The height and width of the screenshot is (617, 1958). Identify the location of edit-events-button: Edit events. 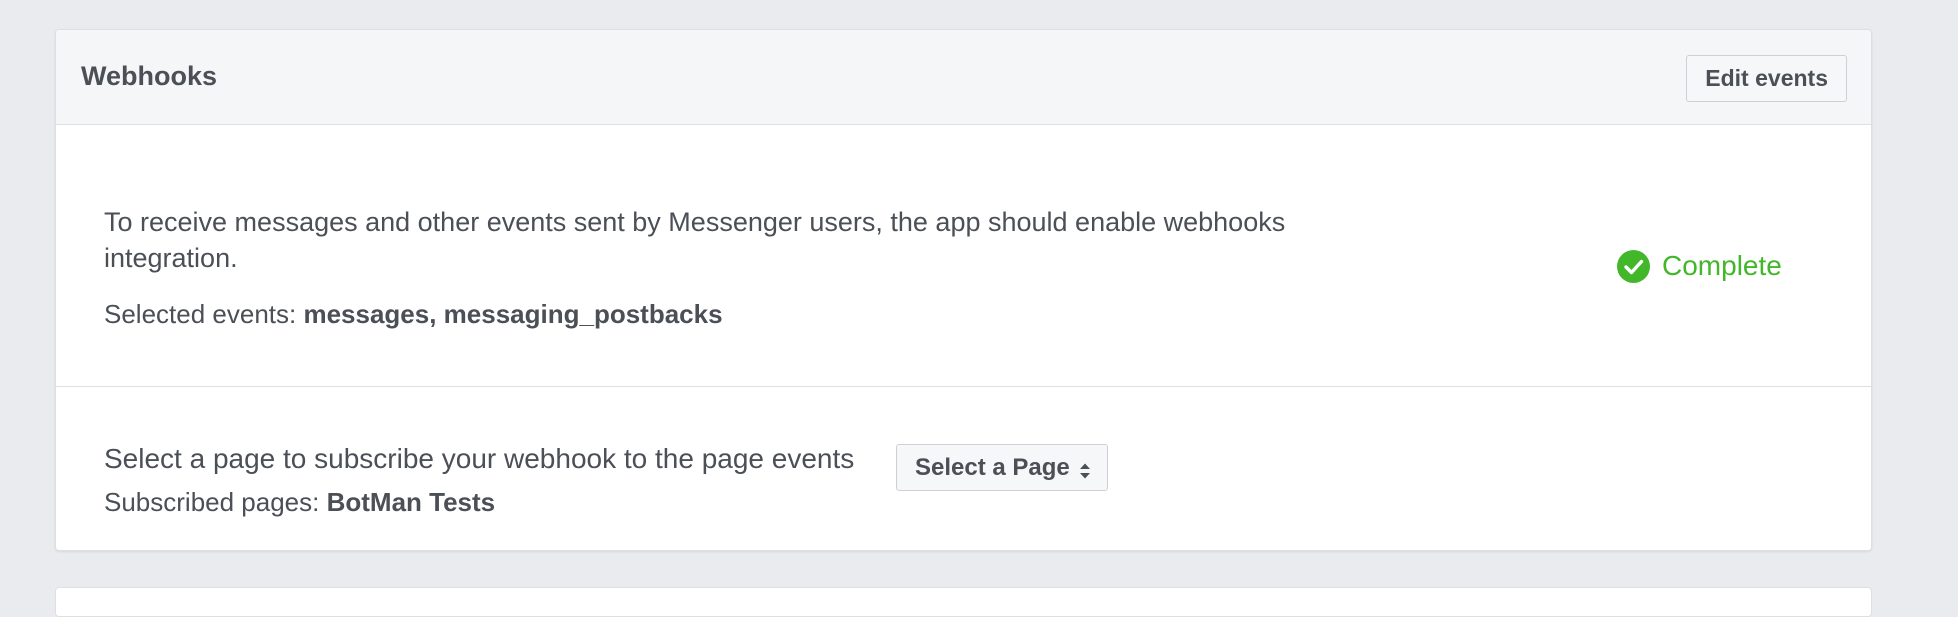
(1766, 78).